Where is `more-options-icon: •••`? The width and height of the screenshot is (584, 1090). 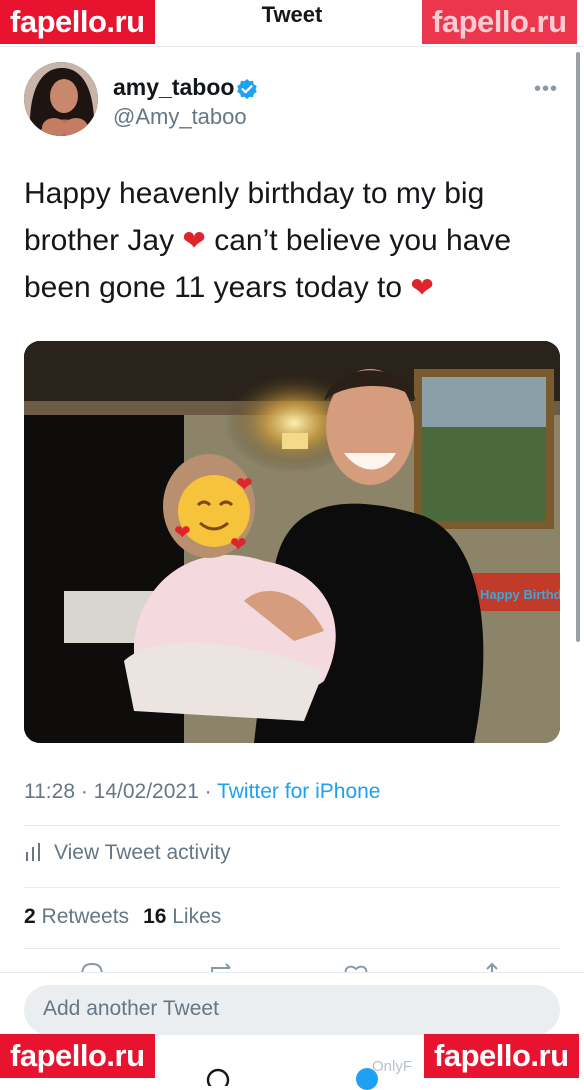 more-options-icon: ••• is located at coordinates (546, 89).